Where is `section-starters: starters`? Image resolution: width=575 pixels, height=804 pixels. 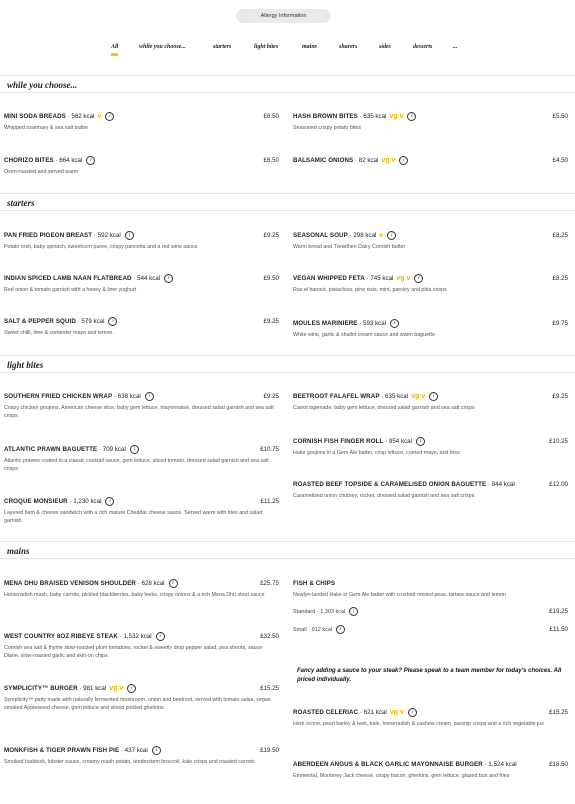 section-starters: starters is located at coordinates (287, 202).